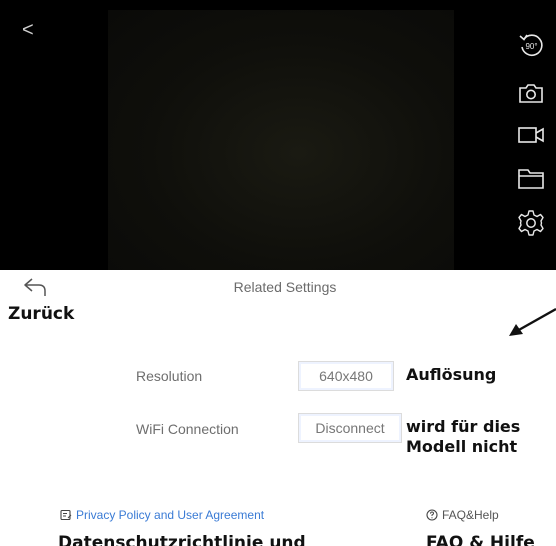  What do you see at coordinates (531, 93) in the screenshot?
I see `camera-snapshot-icon` at bounding box center [531, 93].